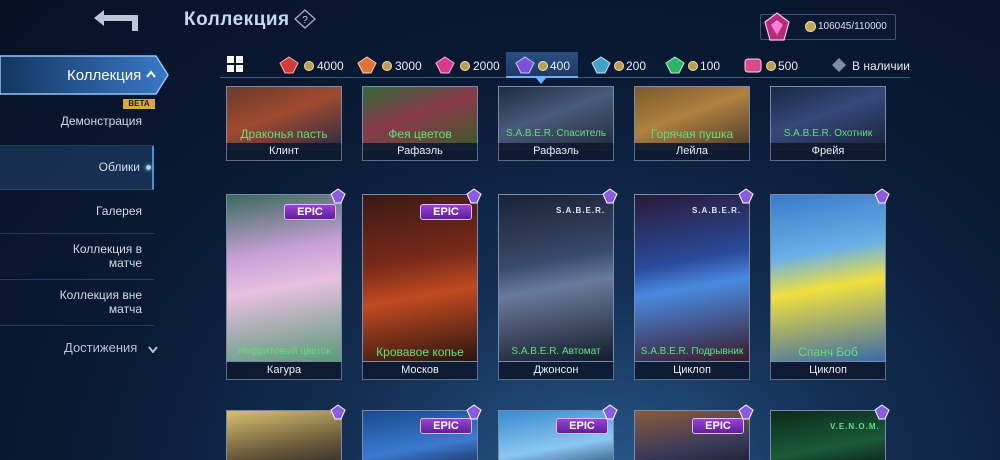  What do you see at coordinates (119, 167) in the screenshot?
I see `sidebar-item-label: Облики` at bounding box center [119, 167].